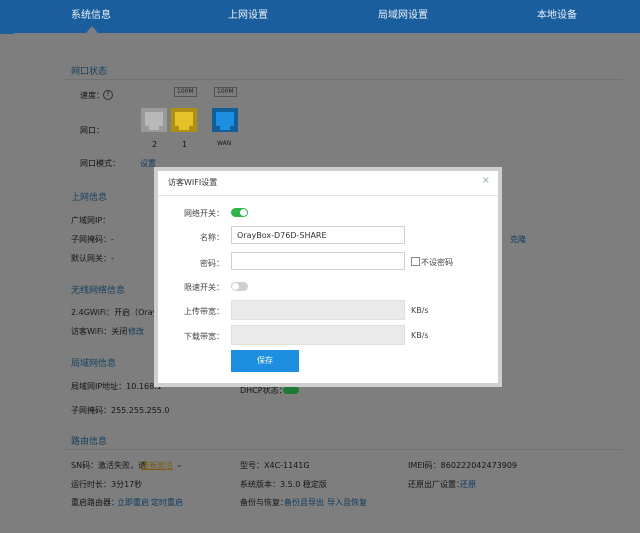 The image size is (640, 533). I want to click on imei-info: IMEI码：860222042473909, so click(463, 465).